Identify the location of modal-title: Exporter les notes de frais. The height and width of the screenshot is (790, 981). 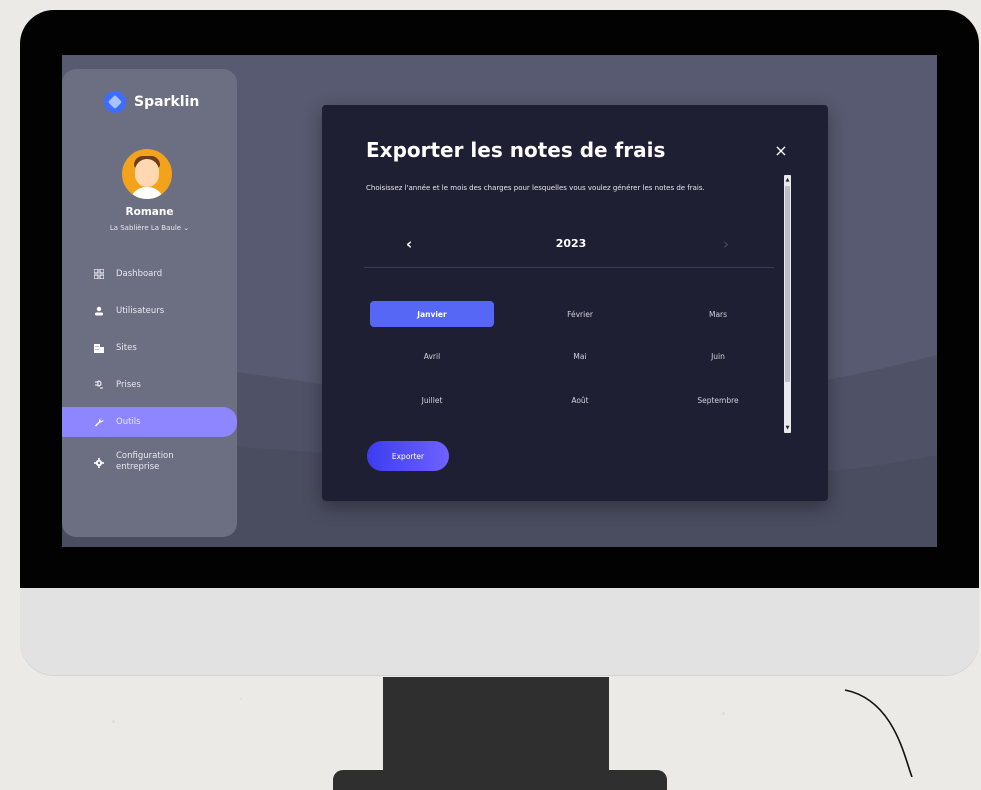
(516, 150).